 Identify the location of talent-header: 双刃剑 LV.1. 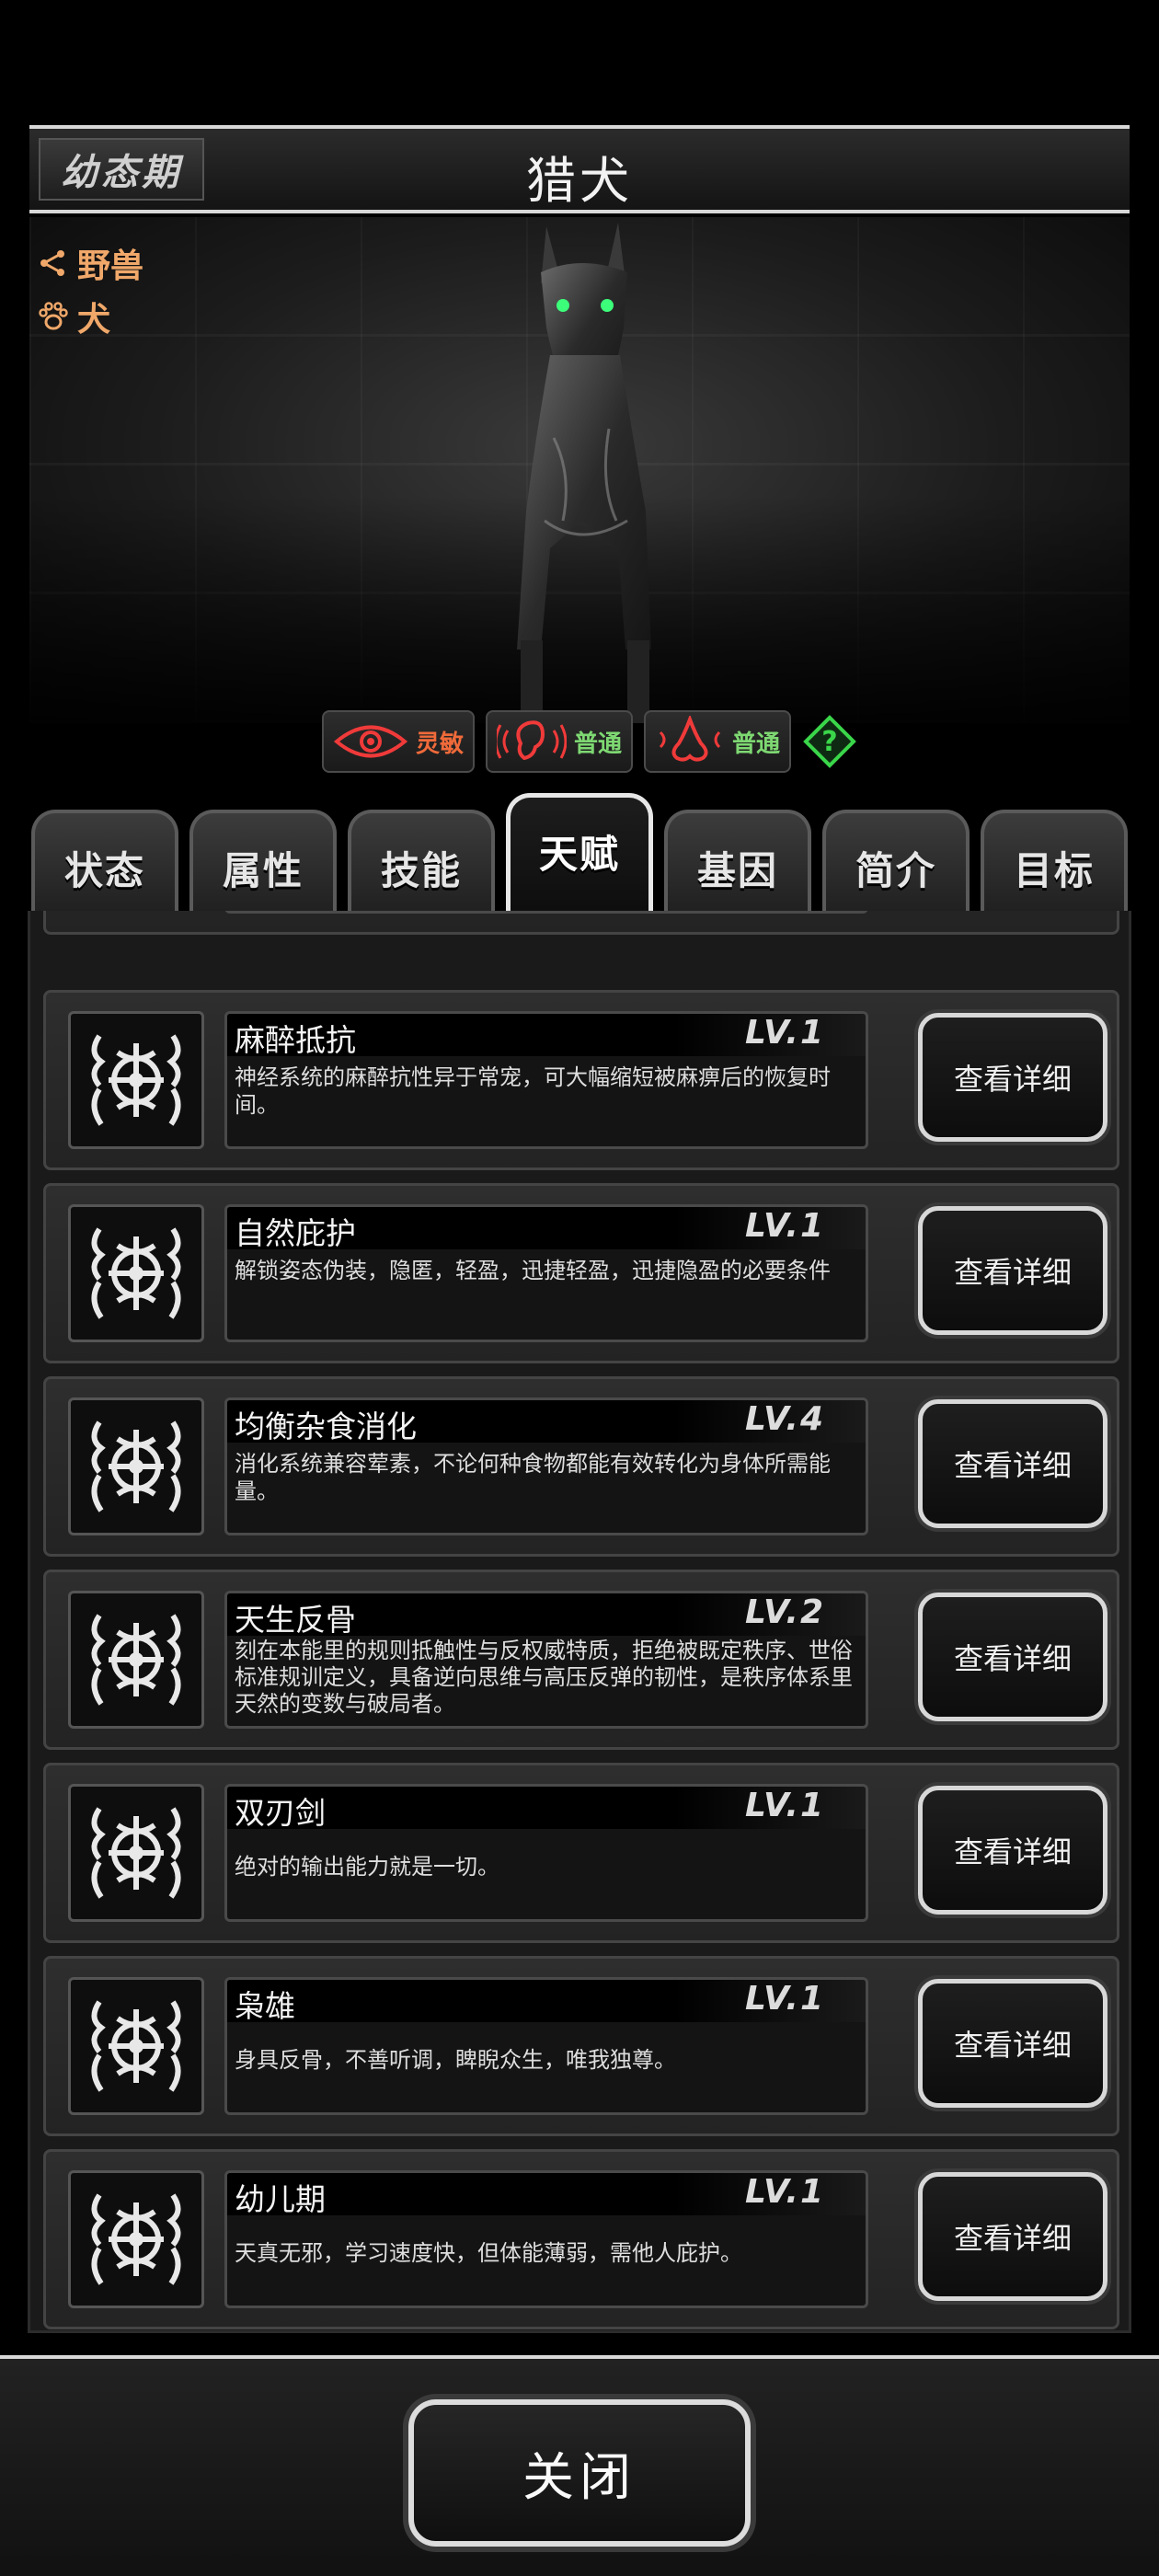
(546, 1809).